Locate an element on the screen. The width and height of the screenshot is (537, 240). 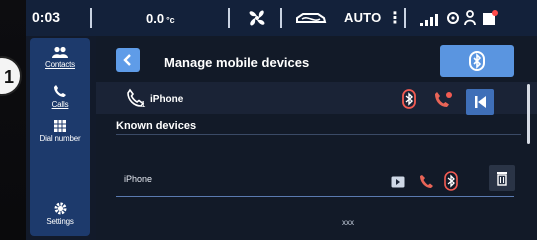
sidebar-item-label: Contacts is located at coordinates (60, 64).